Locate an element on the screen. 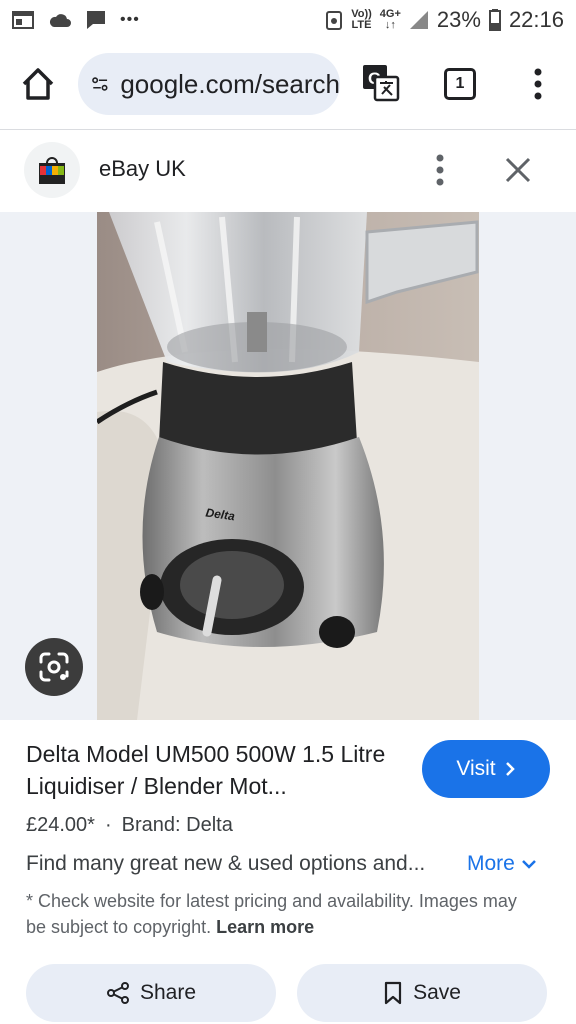  browser-toolbar: google.com/search G 1 is located at coordinates (288, 85).